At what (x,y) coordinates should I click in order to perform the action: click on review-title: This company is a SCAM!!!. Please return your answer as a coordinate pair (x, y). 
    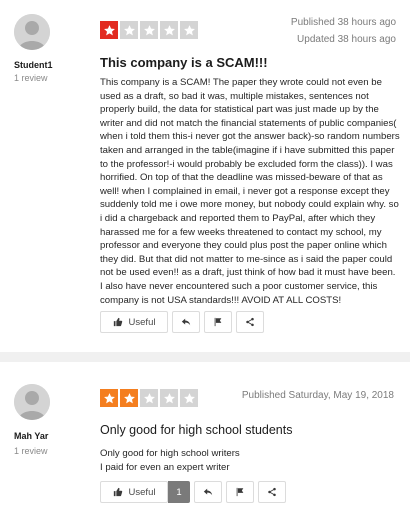
    Looking at the image, I should click on (184, 62).